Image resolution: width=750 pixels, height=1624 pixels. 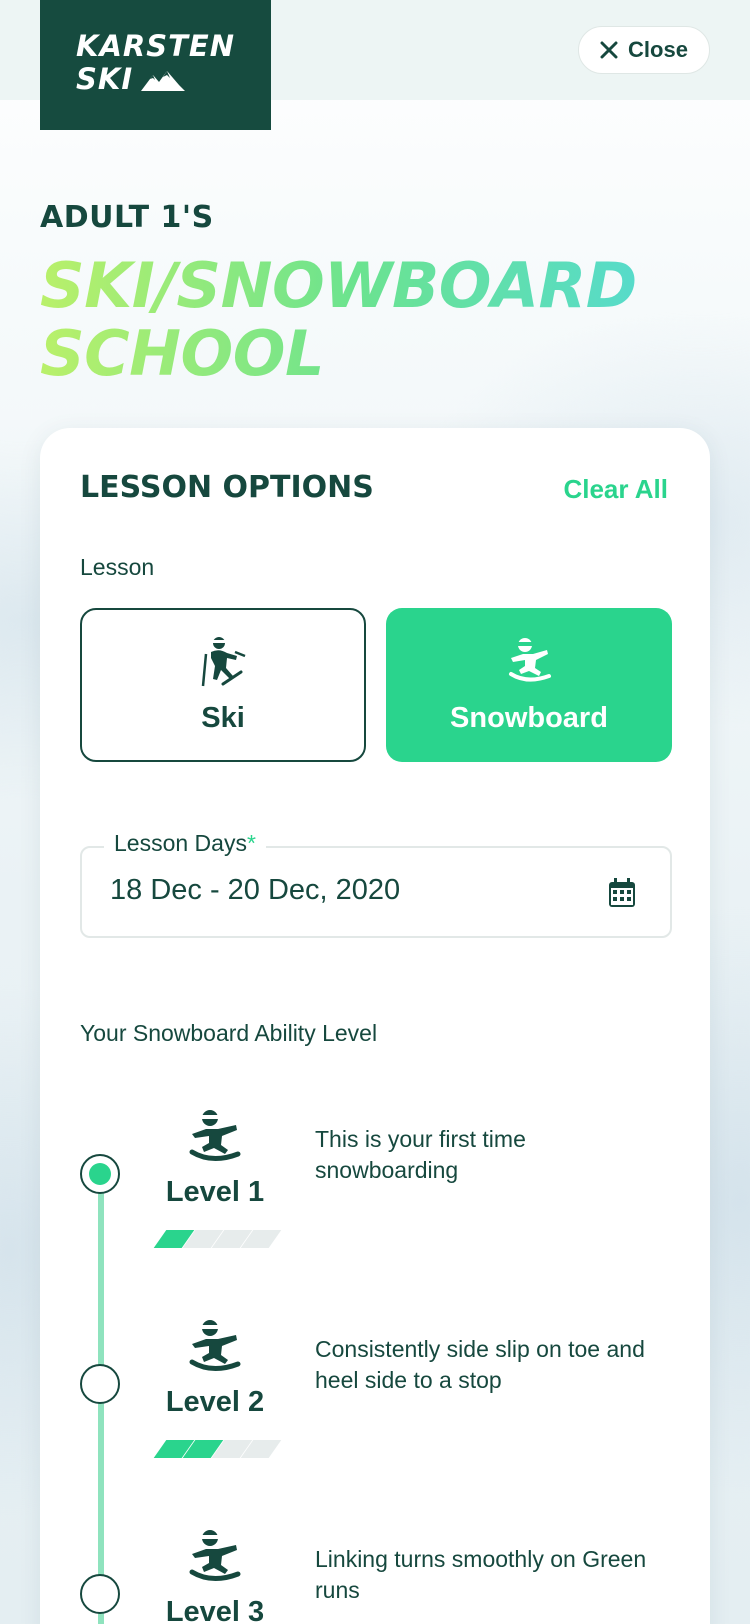 I want to click on page-title-line1: SKI/SNOWBOARD, so click(x=338, y=285).